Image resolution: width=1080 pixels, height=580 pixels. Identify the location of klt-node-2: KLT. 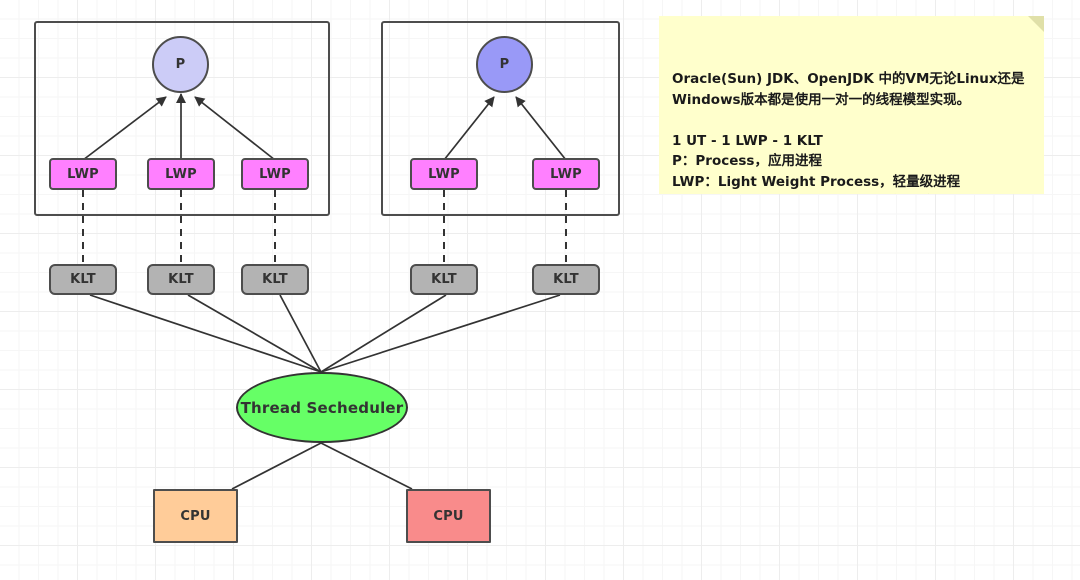
(181, 279).